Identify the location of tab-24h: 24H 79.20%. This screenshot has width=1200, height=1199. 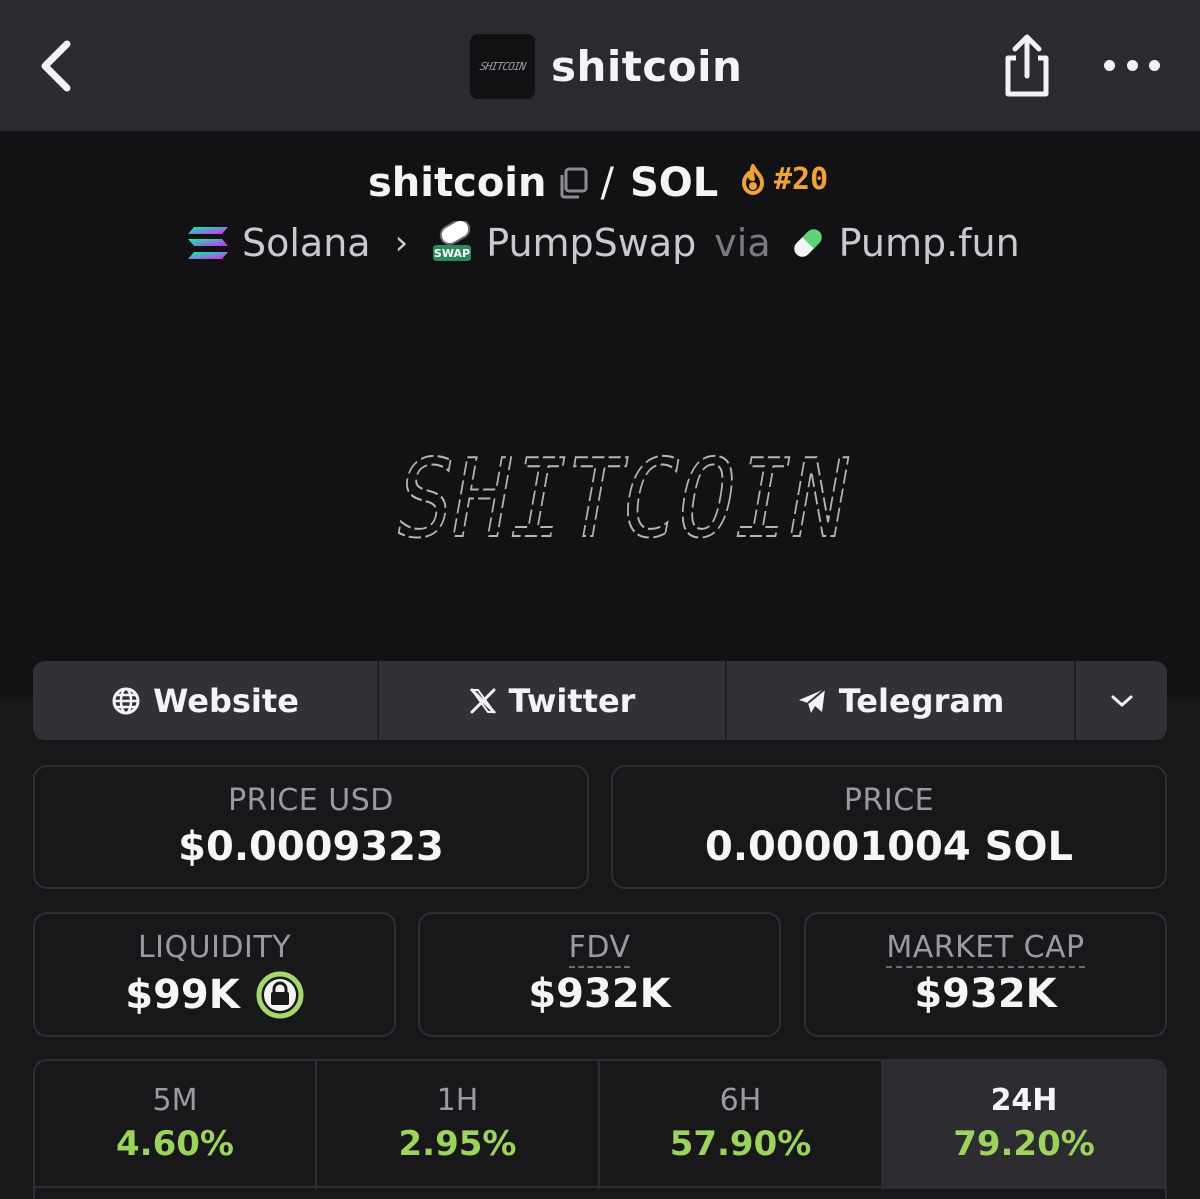
(1024, 1125).